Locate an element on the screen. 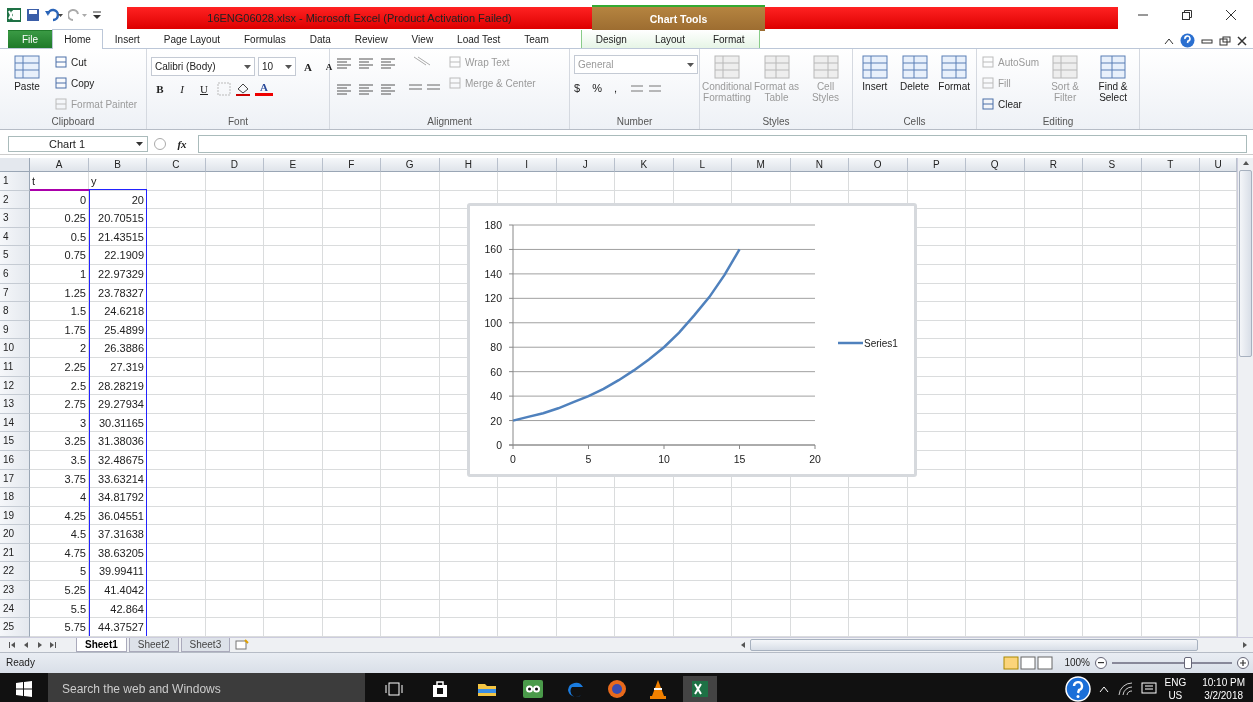 The image size is (1253, 702). row-header: 3 is located at coordinates (15, 218).